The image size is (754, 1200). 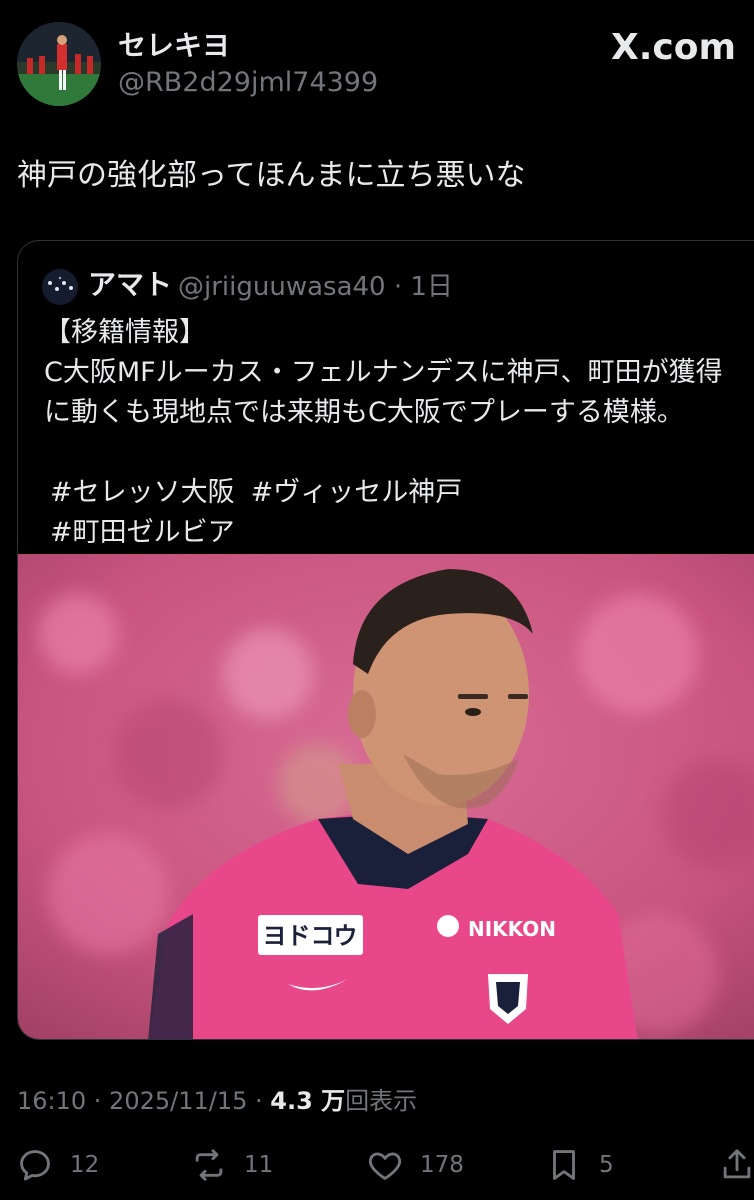 I want to click on sponsor-text: ヨドコウ, so click(x=309, y=936).